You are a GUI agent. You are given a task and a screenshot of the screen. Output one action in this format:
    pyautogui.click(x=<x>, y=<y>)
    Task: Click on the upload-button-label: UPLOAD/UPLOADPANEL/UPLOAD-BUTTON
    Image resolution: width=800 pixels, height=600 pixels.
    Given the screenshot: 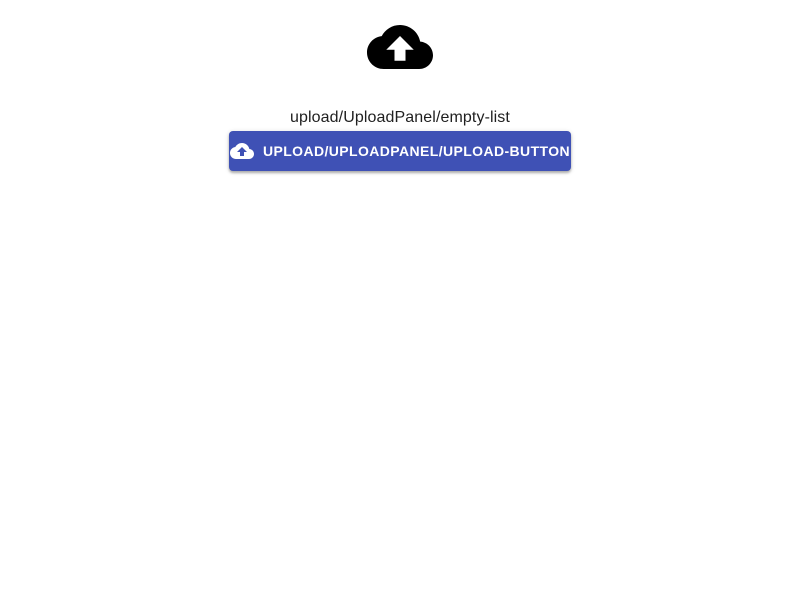 What is the action you would take?
    pyautogui.click(x=416, y=151)
    